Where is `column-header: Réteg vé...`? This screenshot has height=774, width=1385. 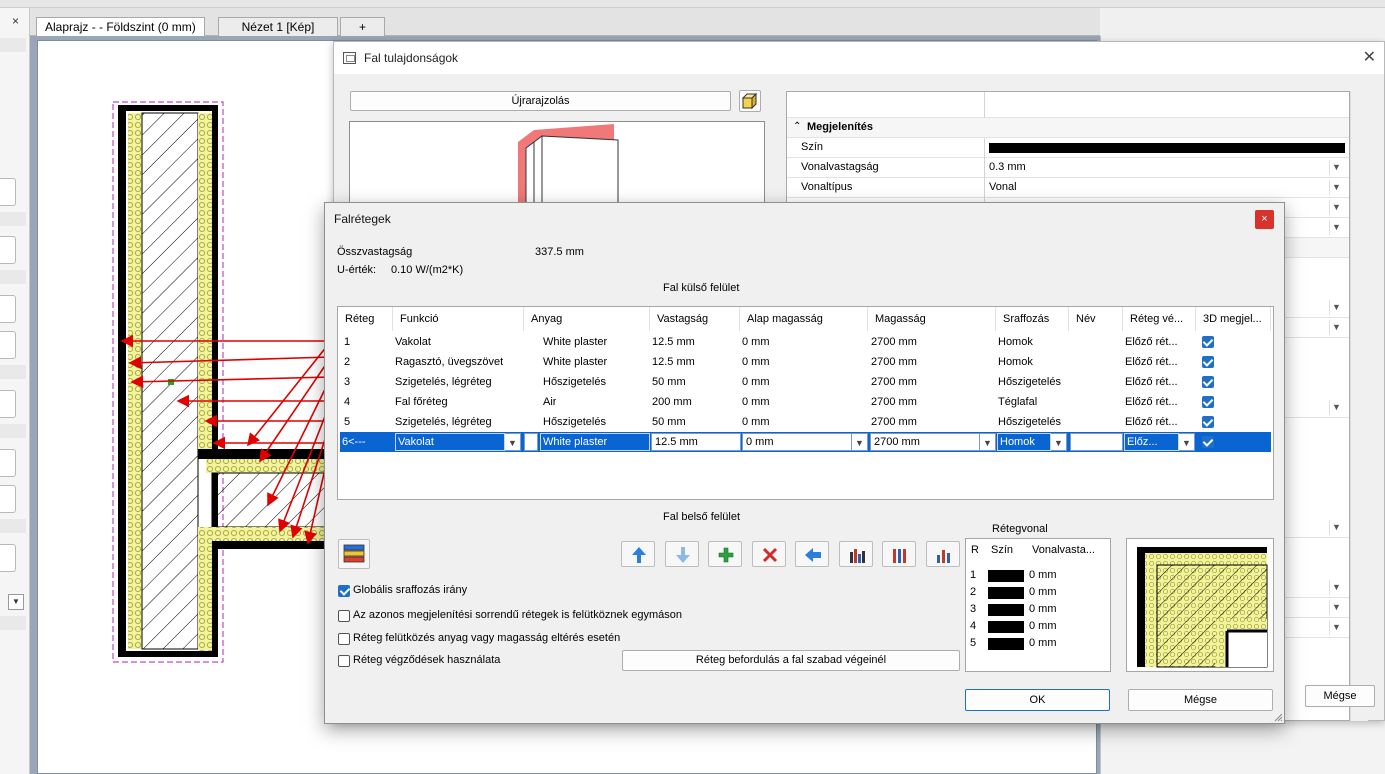 column-header: Réteg vé... is located at coordinates (1159, 319).